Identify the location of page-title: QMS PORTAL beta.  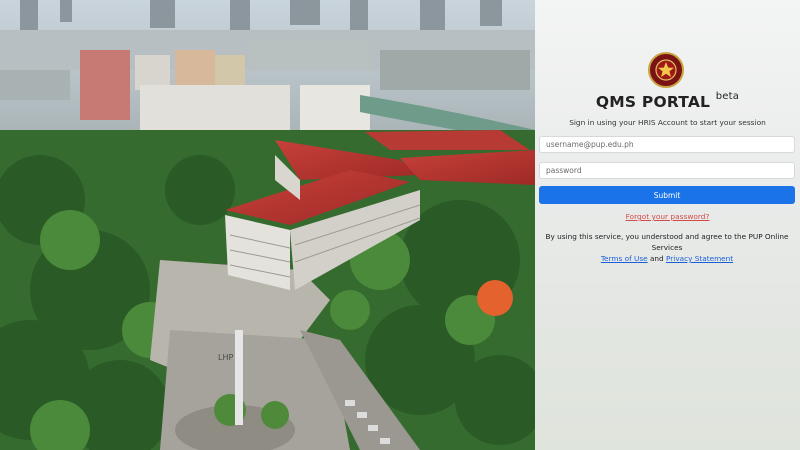
(667, 101).